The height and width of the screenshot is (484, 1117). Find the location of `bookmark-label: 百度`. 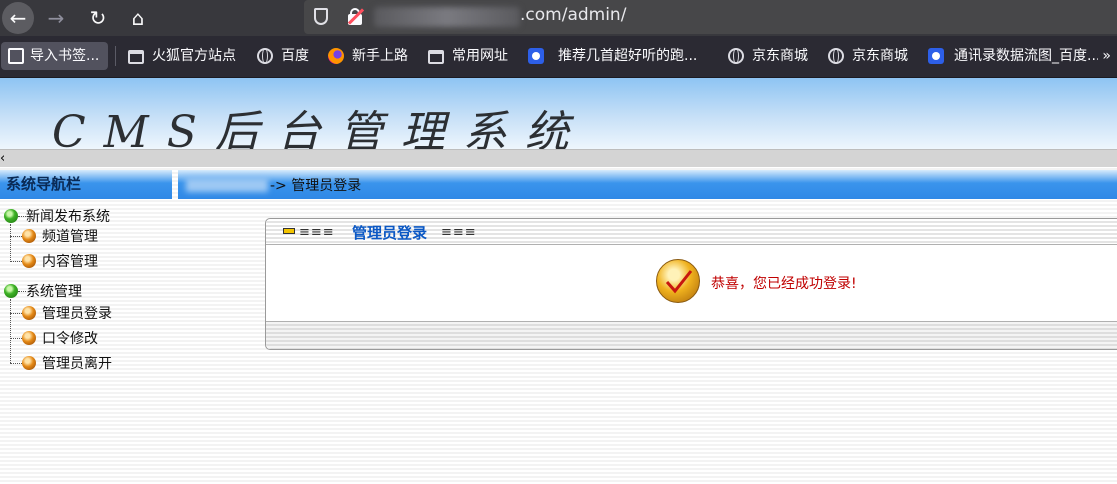

bookmark-label: 百度 is located at coordinates (295, 56).